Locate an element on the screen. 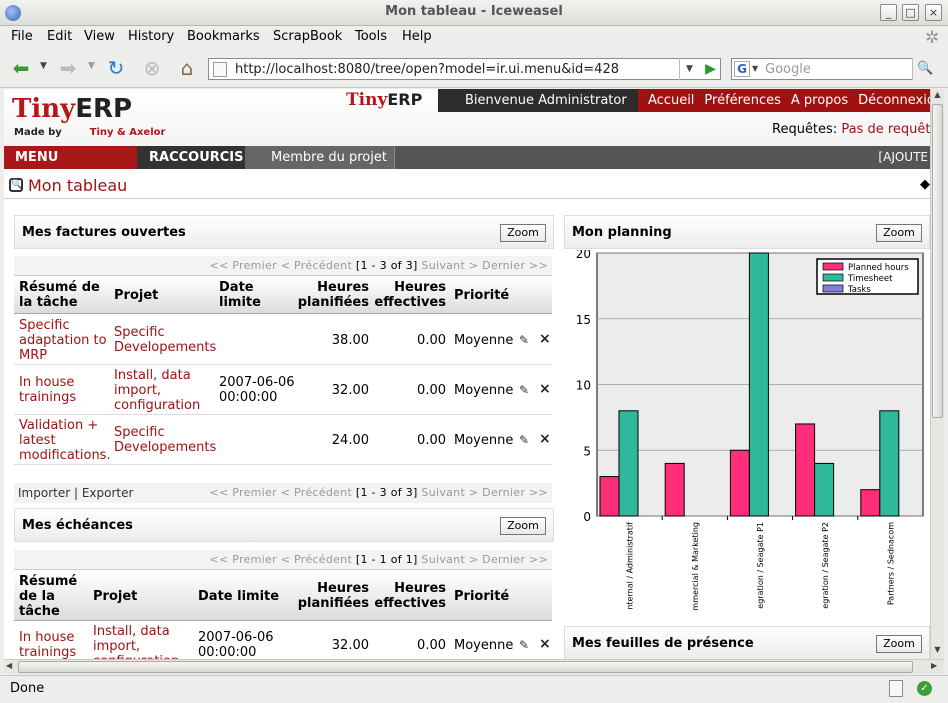  task-link: Specific adaptation to MRP is located at coordinates (65, 340).